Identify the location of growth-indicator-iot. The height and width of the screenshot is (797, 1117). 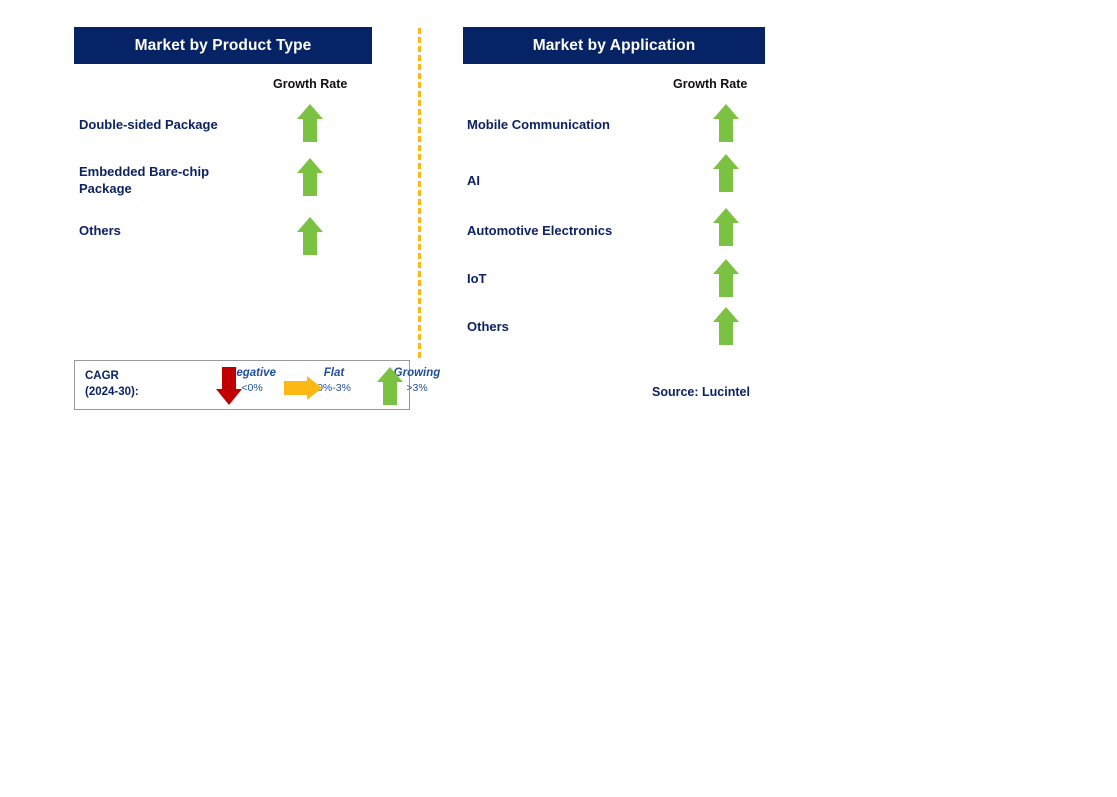
(725, 278).